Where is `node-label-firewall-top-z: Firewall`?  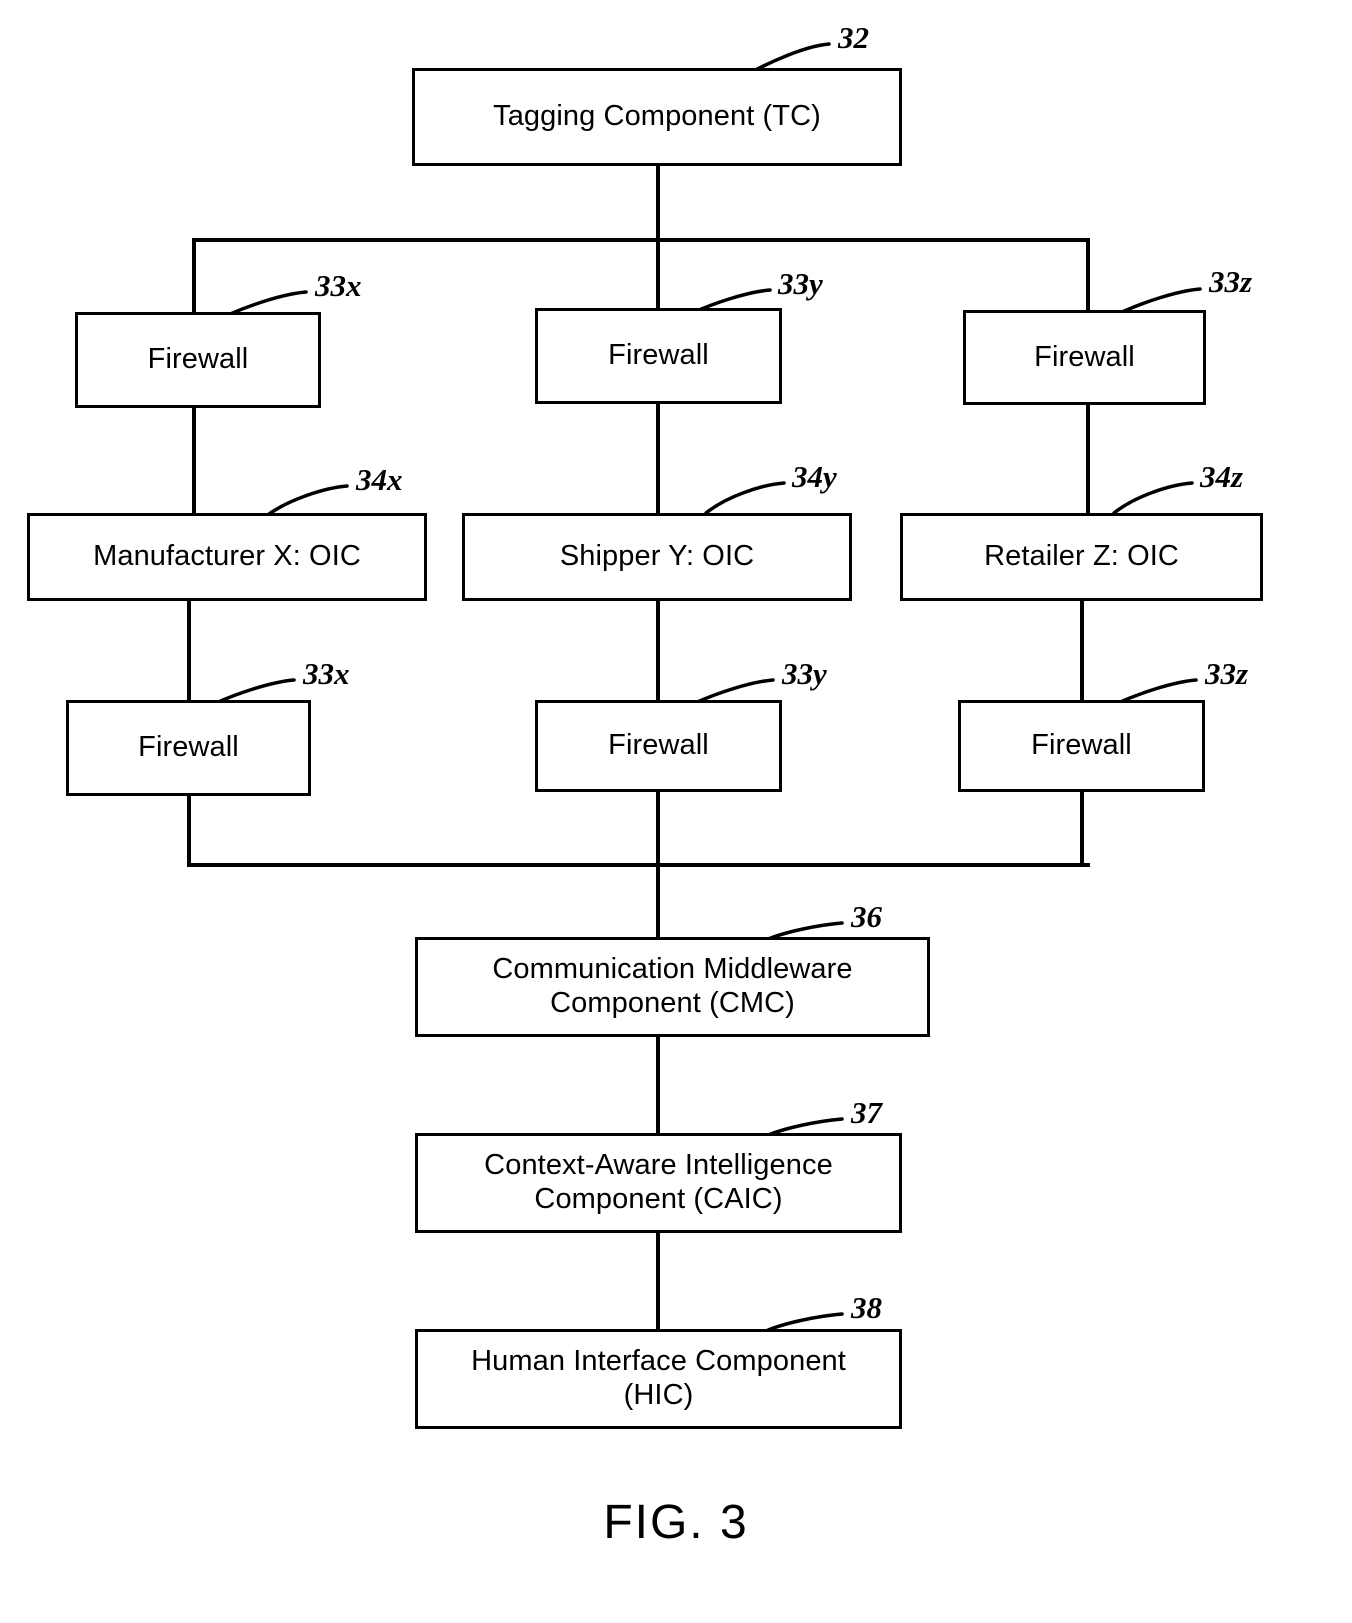
node-label-firewall-top-z: Firewall is located at coordinates (1084, 356).